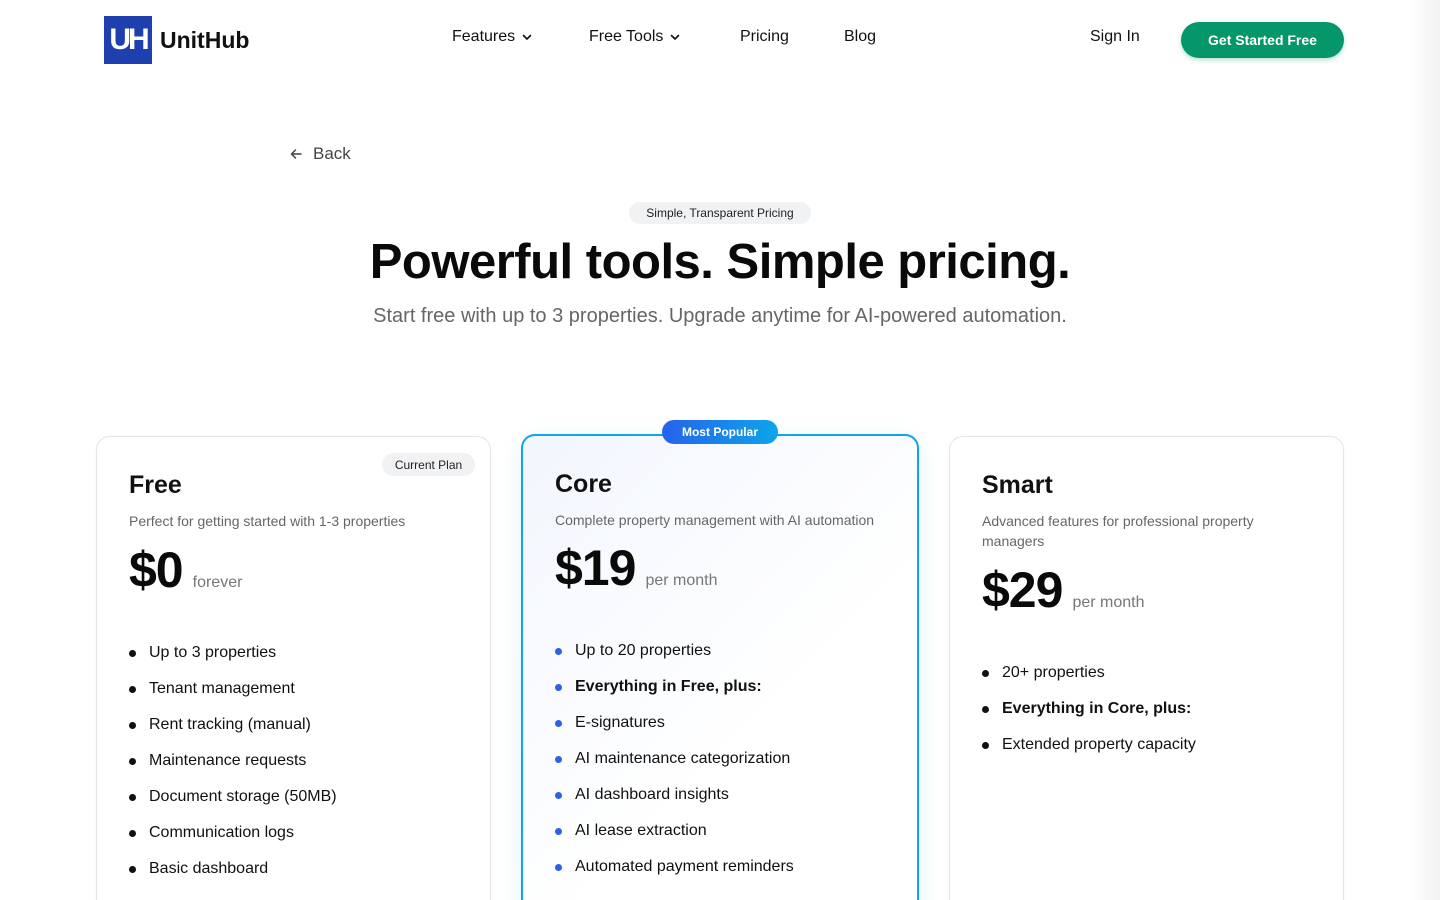 This screenshot has width=1440, height=900. What do you see at coordinates (1262, 40) in the screenshot?
I see `get-started-button: Get Started Free` at bounding box center [1262, 40].